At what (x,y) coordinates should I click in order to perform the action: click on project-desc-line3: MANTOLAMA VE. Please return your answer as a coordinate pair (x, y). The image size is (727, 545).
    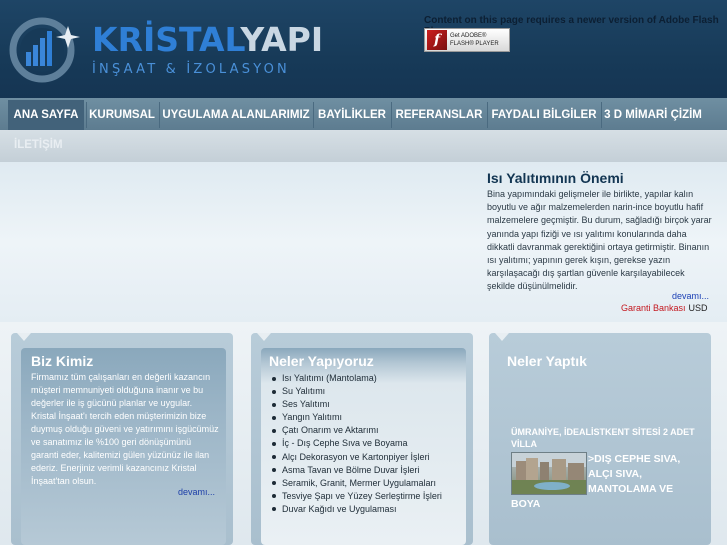
    Looking at the image, I should click on (631, 489).